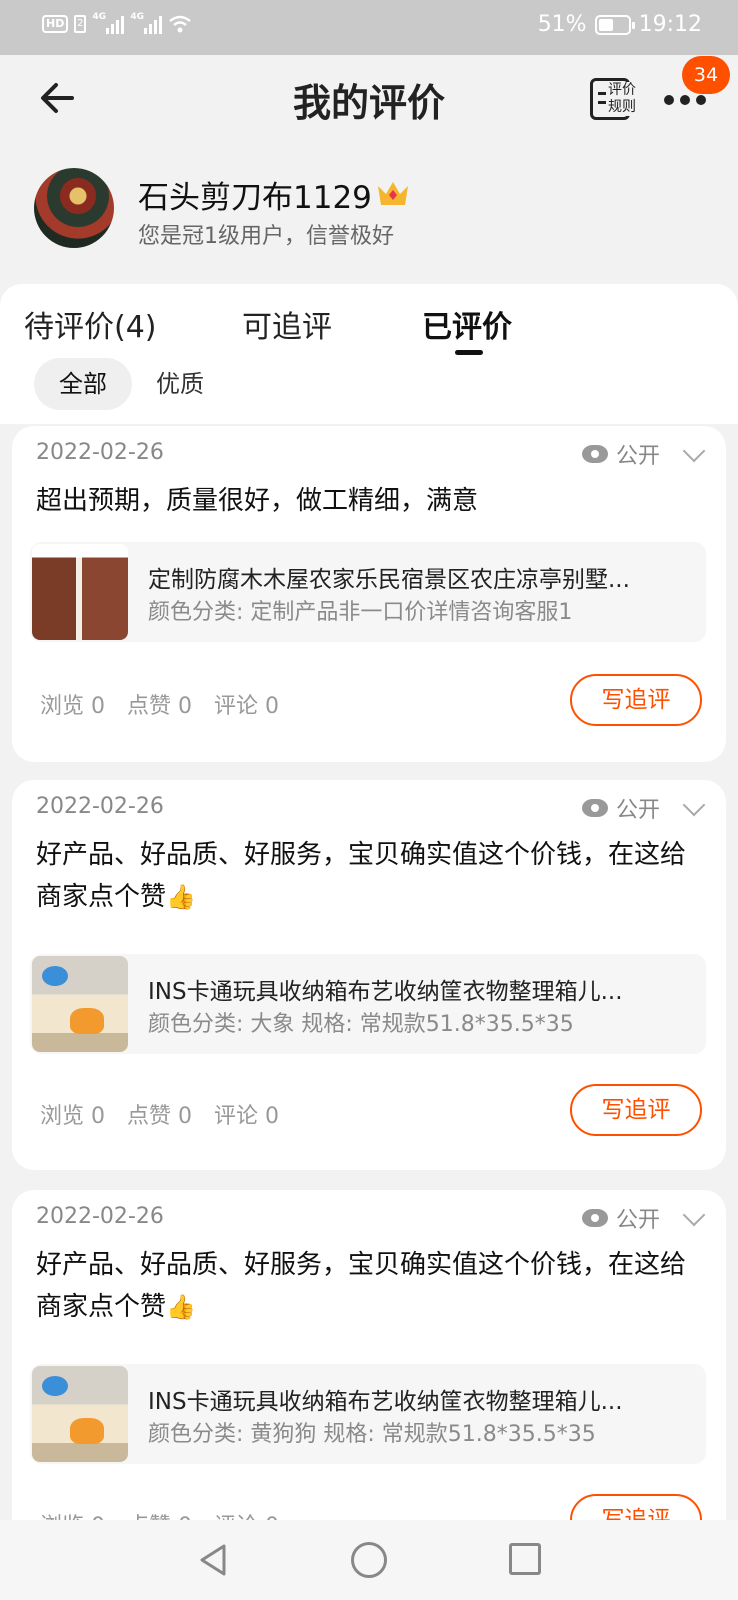 This screenshot has width=738, height=1600. Describe the element at coordinates (469, 352) in the screenshot. I see `tab-indicator` at that location.